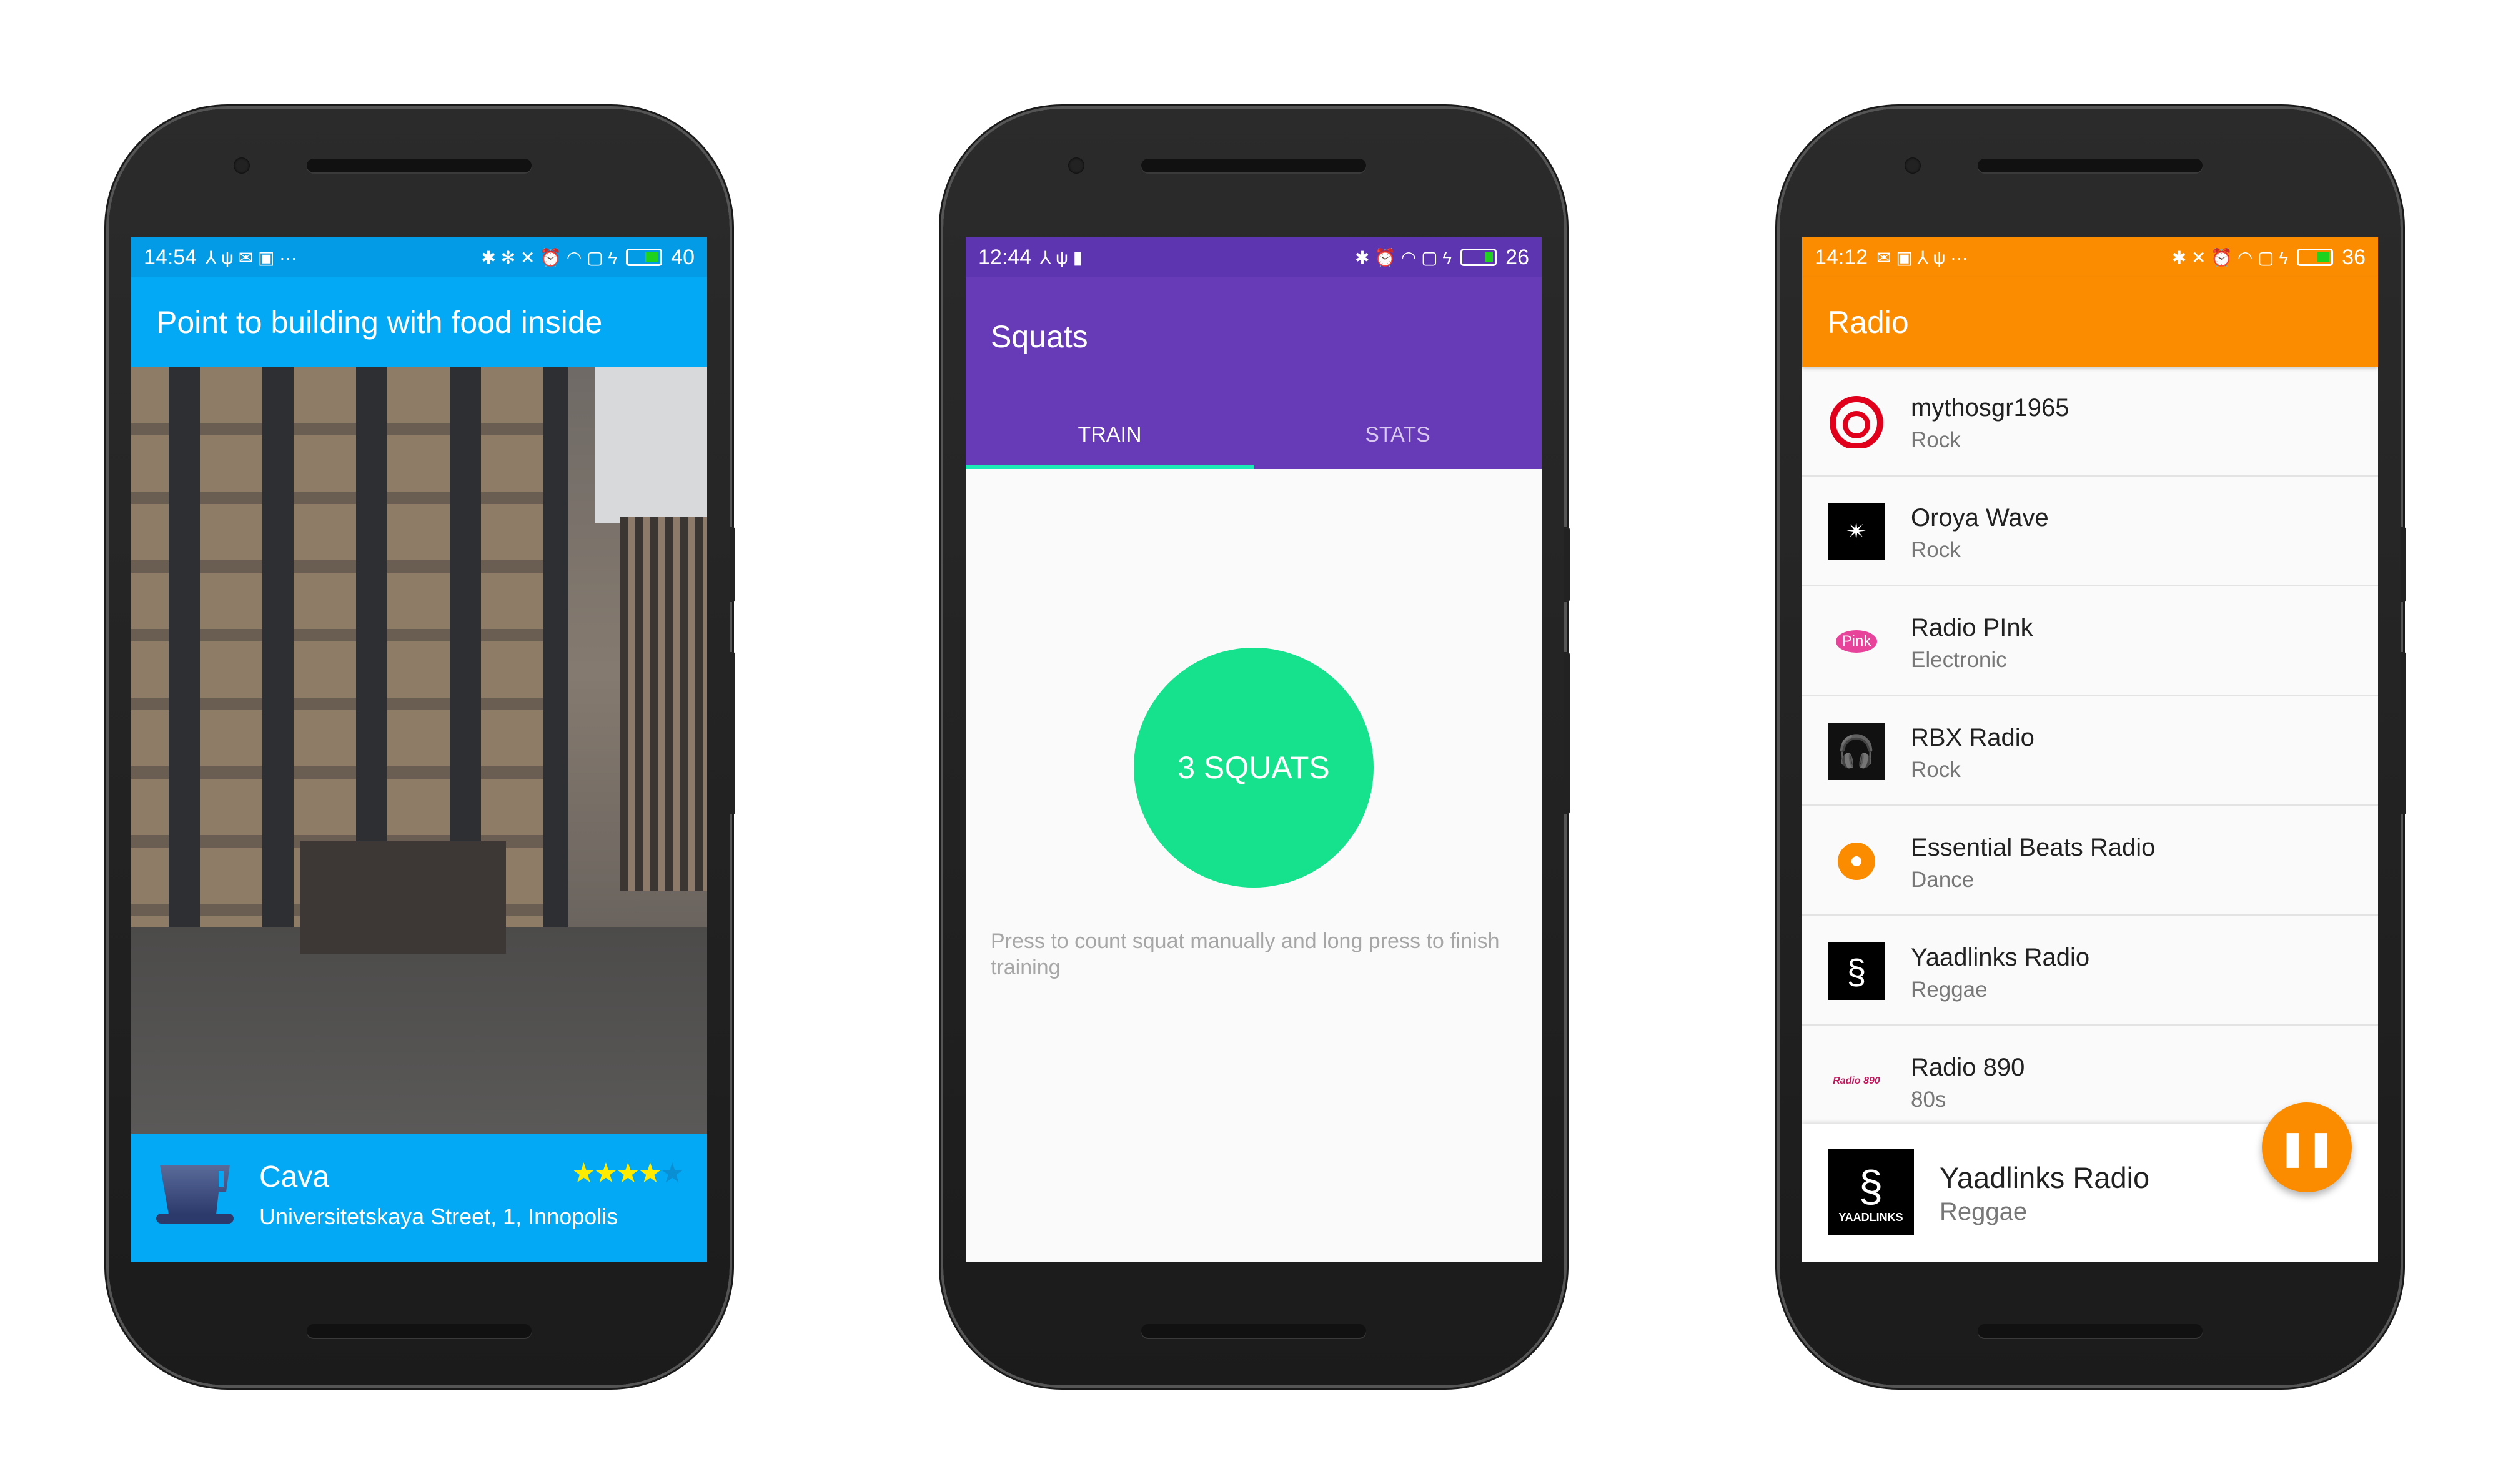 This screenshot has height=1484, width=2498. I want to click on station-name: Yaadlinks Radio, so click(2000, 957).